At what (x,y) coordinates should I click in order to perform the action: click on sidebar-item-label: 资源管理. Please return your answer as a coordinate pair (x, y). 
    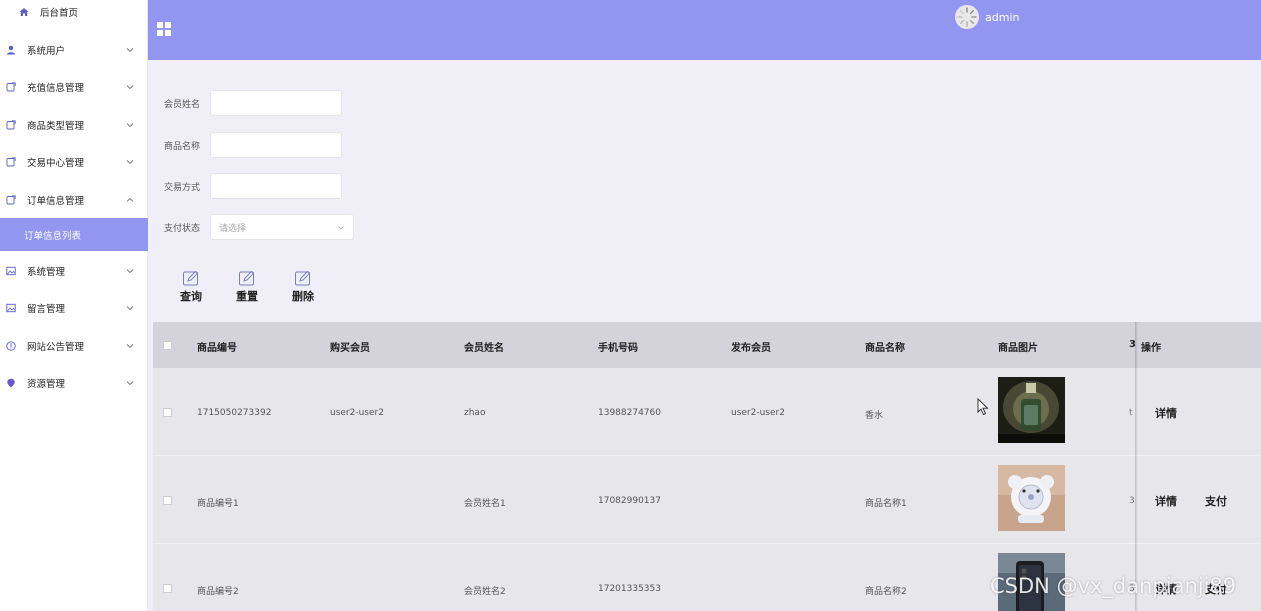
    Looking at the image, I should click on (46, 384).